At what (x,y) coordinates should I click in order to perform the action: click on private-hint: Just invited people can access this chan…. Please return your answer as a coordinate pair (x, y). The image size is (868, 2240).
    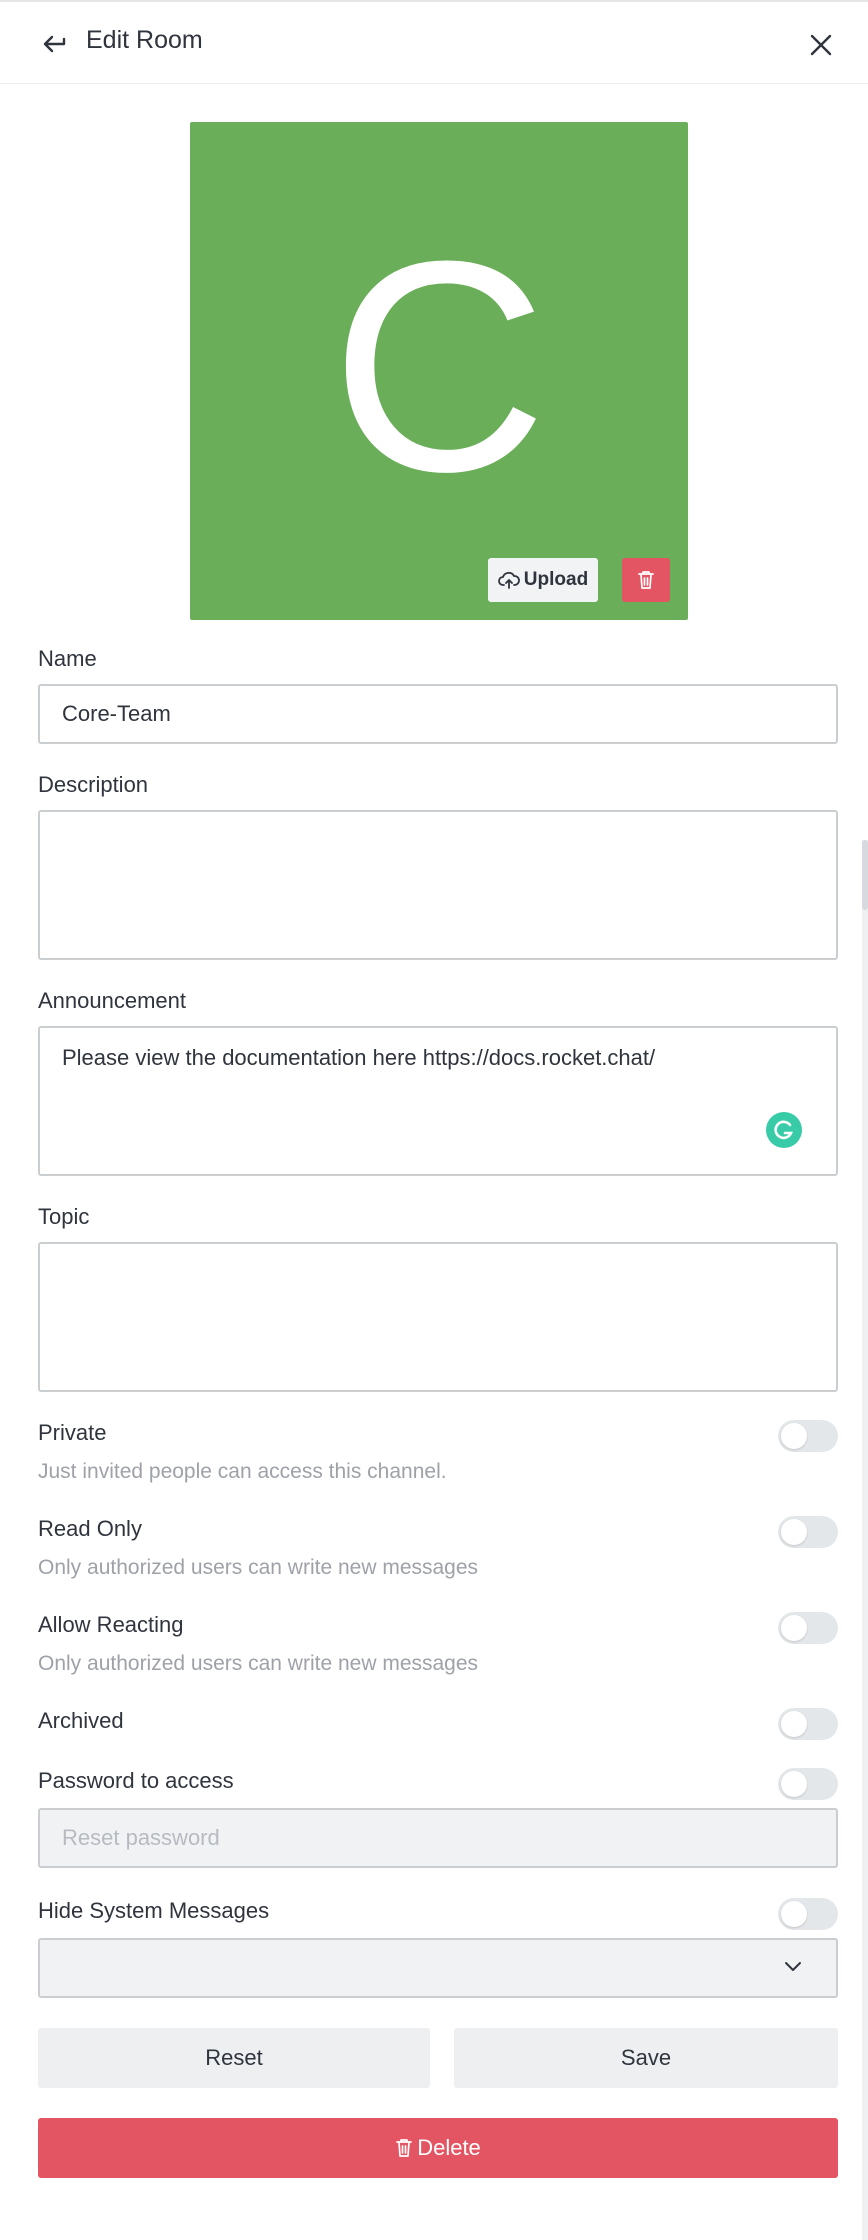
    Looking at the image, I should click on (242, 1471).